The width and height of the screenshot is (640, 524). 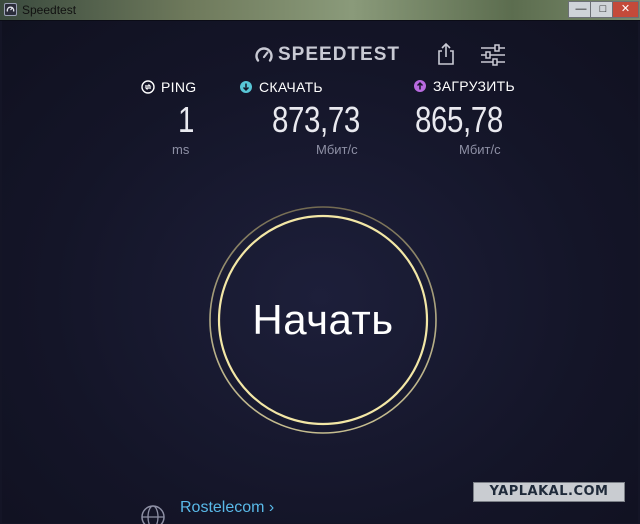 I want to click on ping-metric: PING, so click(x=168, y=87).